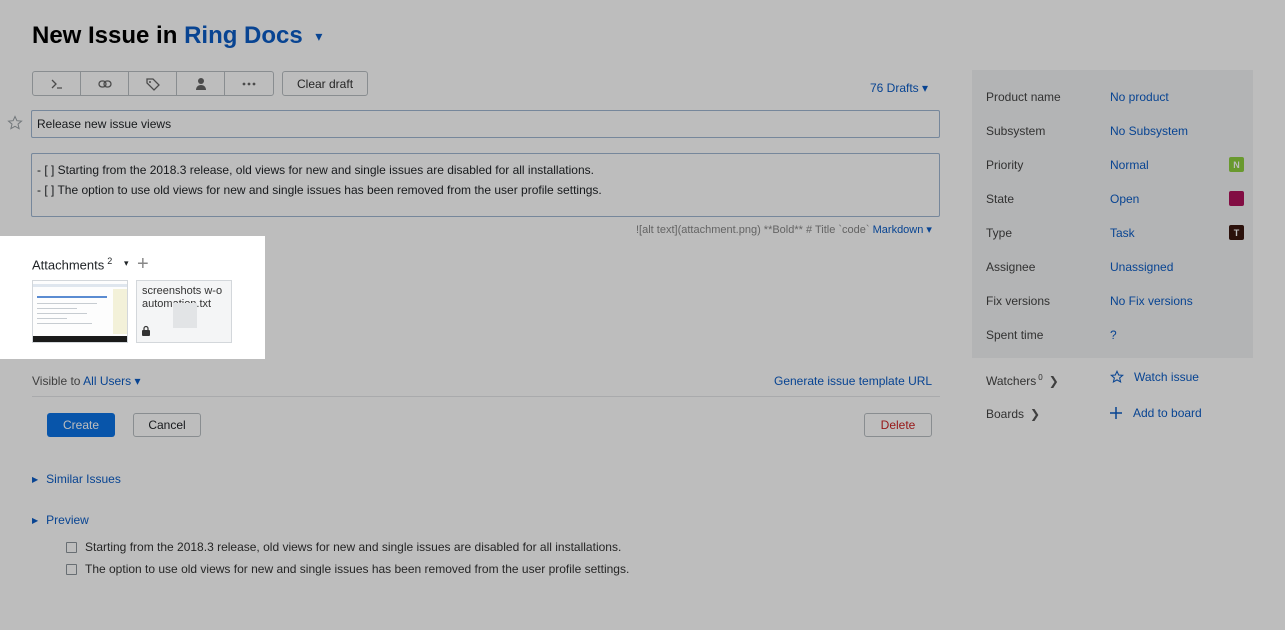 Image resolution: width=1285 pixels, height=630 pixels. Describe the element at coordinates (1011, 267) in the screenshot. I see `field-label: Assignee` at that location.